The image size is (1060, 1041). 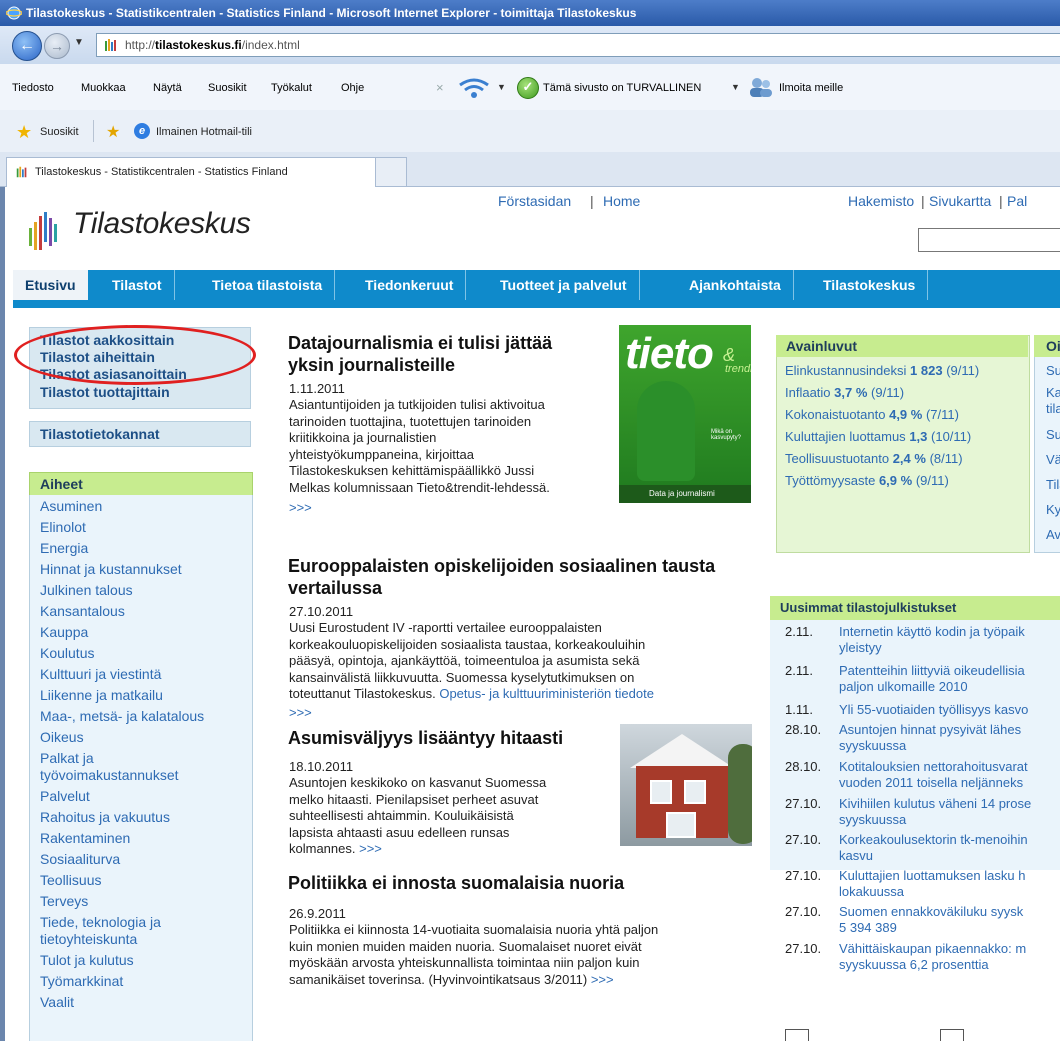 I want to click on topic-link: Työmarkkinat, so click(x=81, y=981).